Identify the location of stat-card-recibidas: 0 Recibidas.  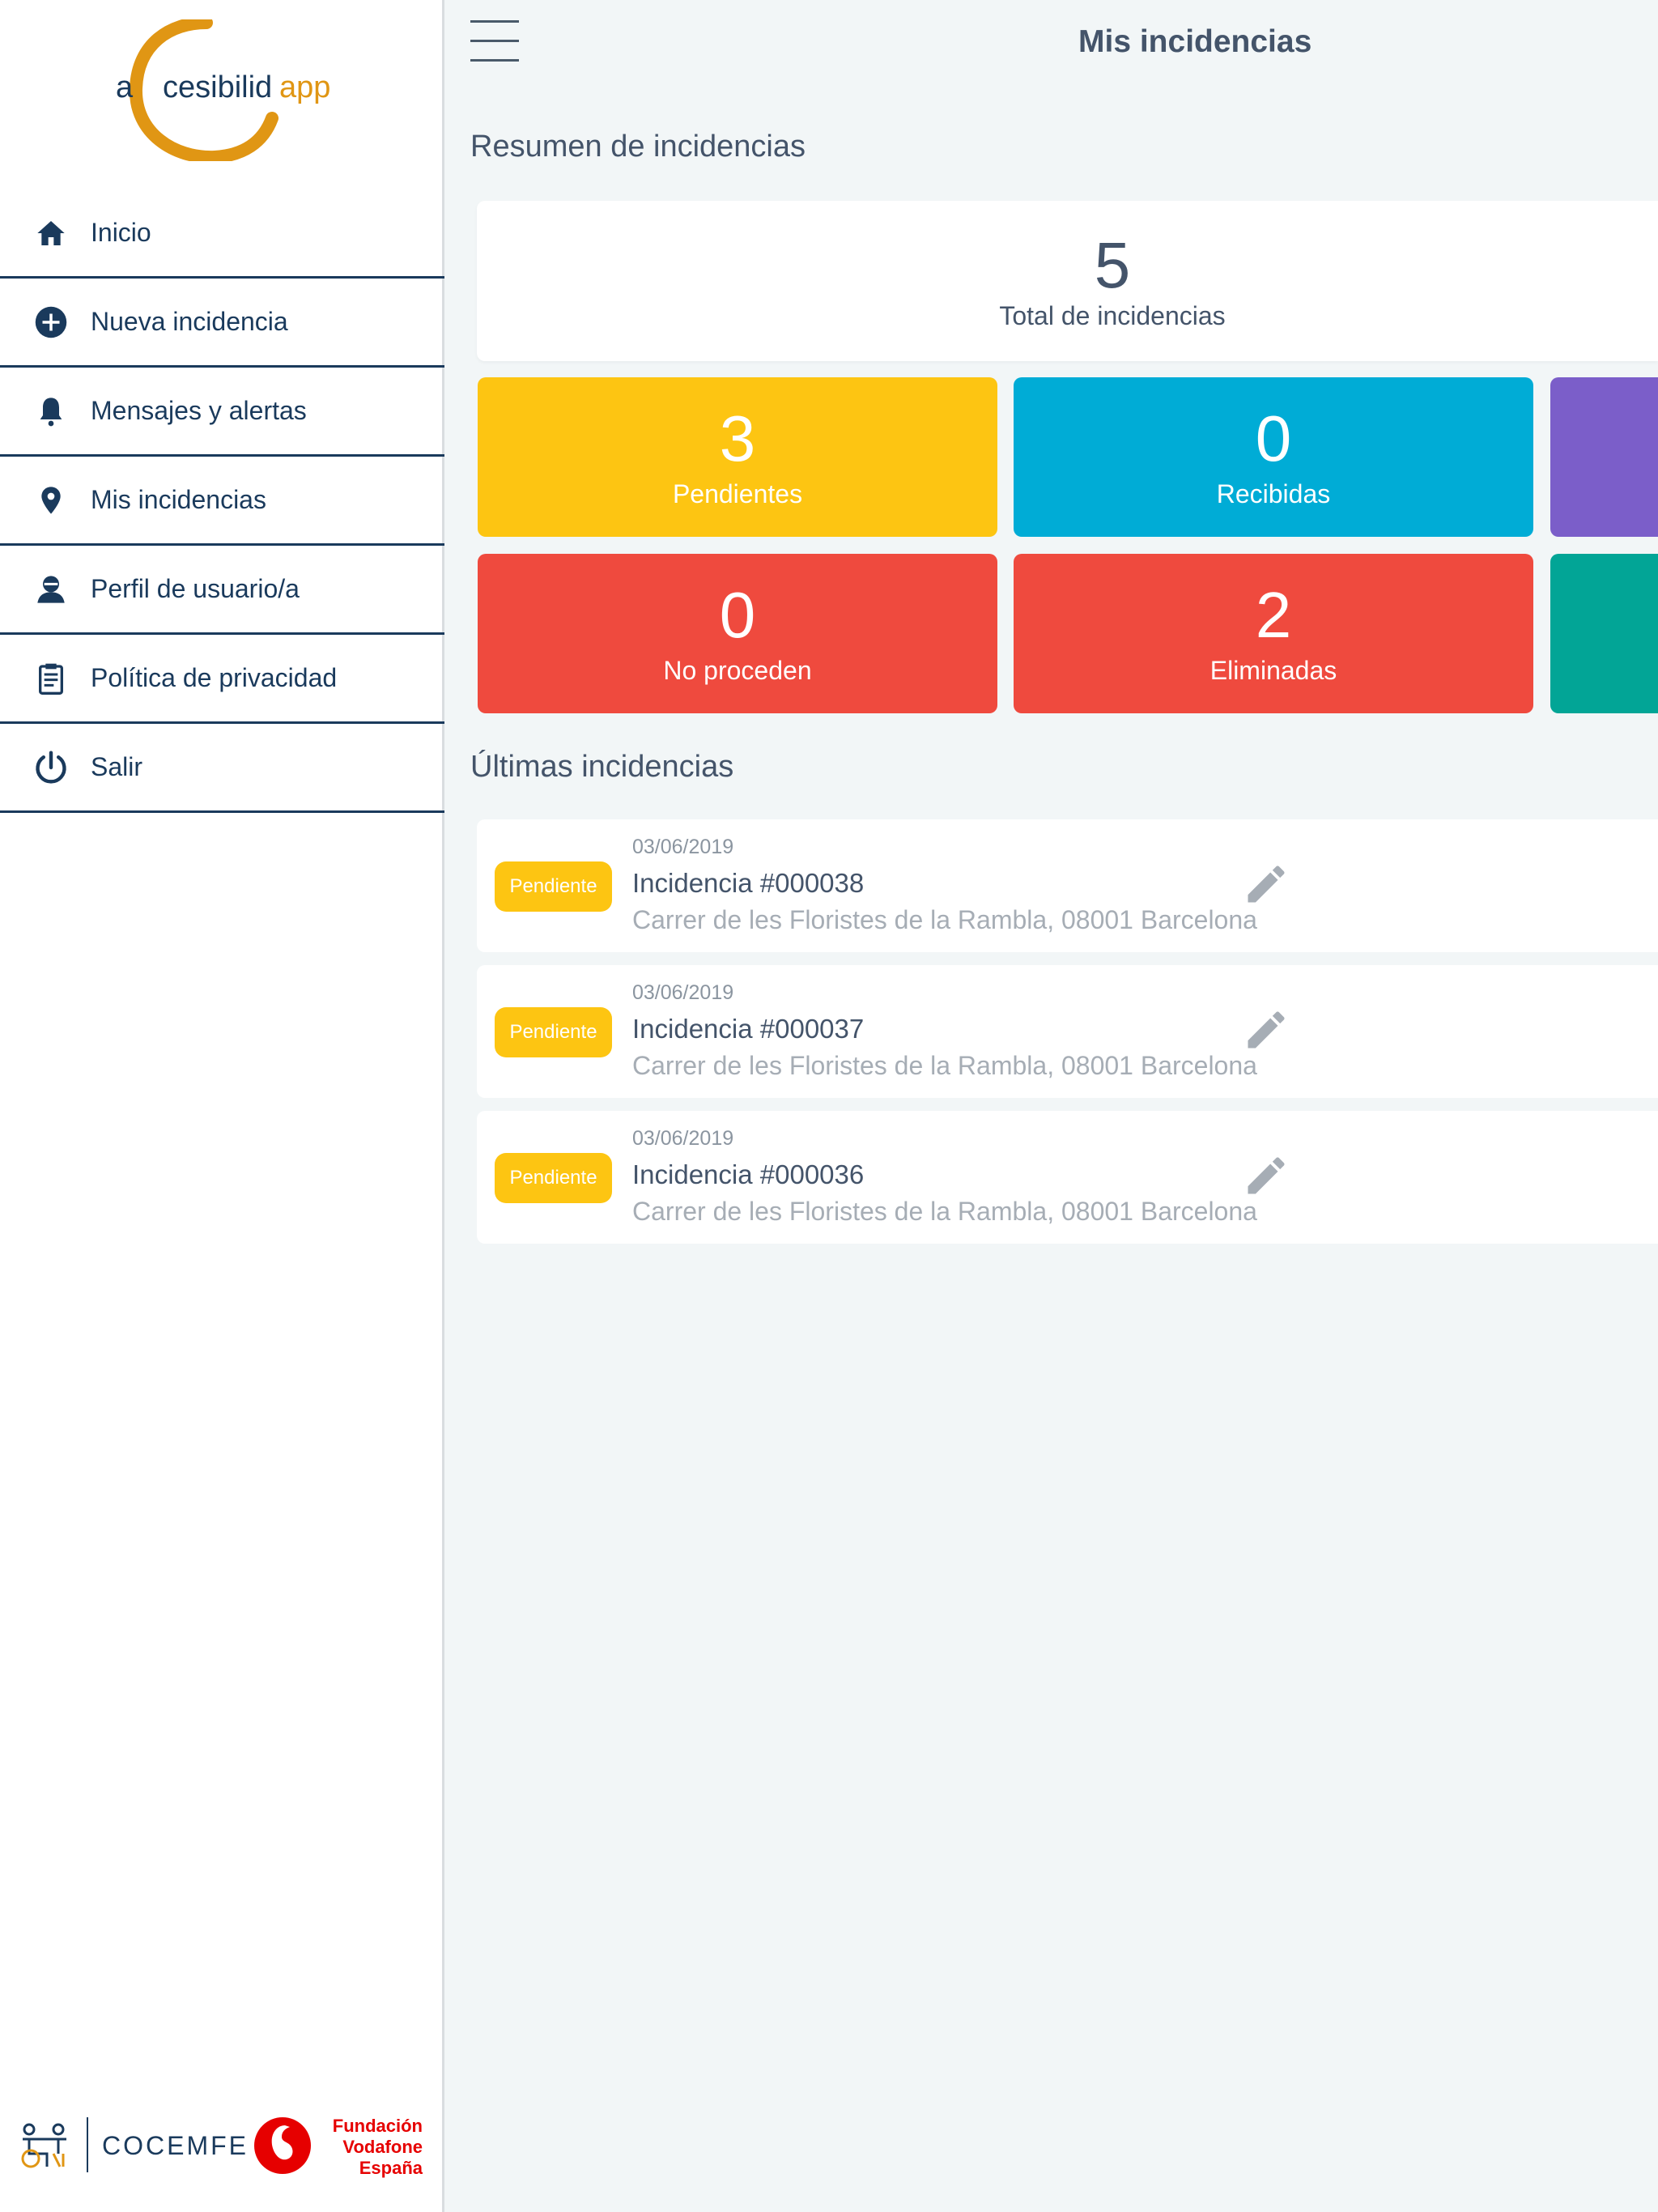
(1273, 457).